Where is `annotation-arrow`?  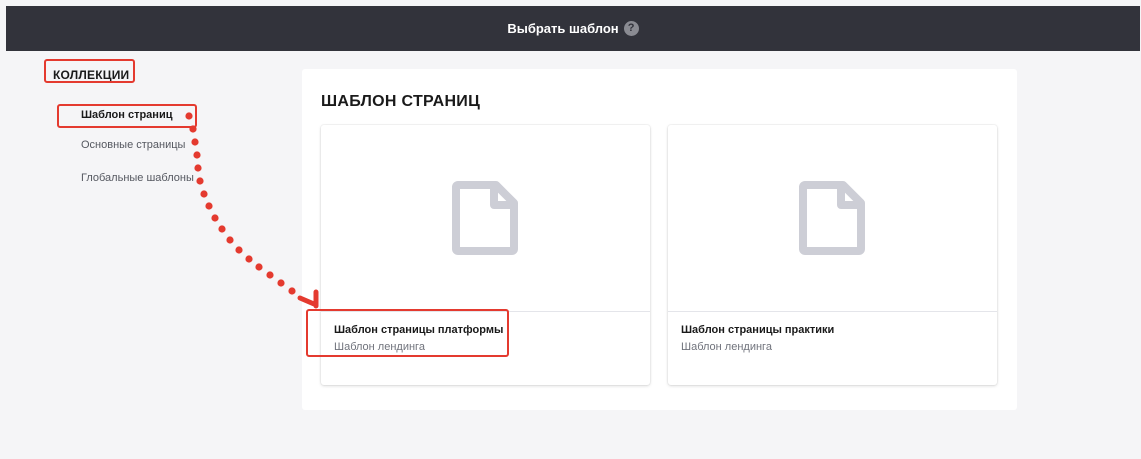 annotation-arrow is located at coordinates (252, 210).